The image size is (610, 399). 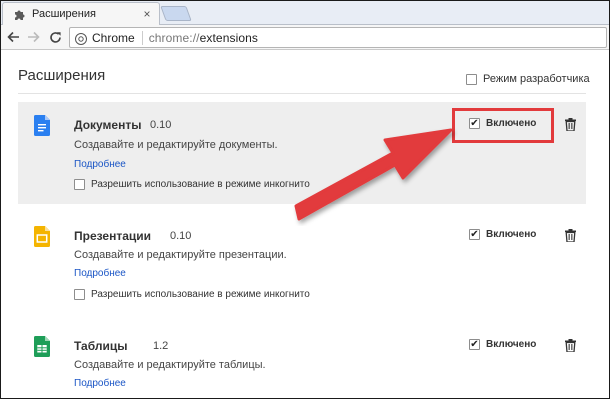 What do you see at coordinates (503, 125) in the screenshot?
I see `annotation-highlight-box` at bounding box center [503, 125].